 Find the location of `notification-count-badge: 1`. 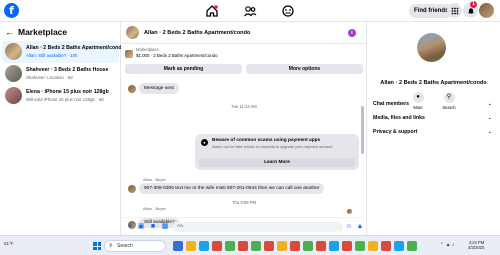

notification-count-badge: 1 is located at coordinates (473, 4).